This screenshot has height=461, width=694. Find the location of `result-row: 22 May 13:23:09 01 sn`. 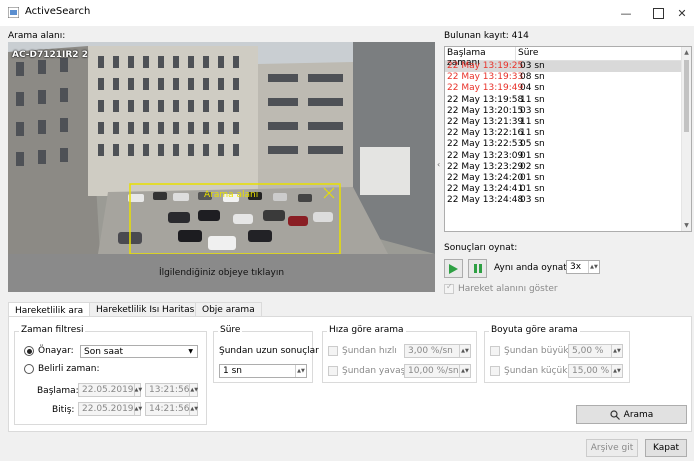

result-row: 22 May 13:23:09 01 sn is located at coordinates (568, 156).